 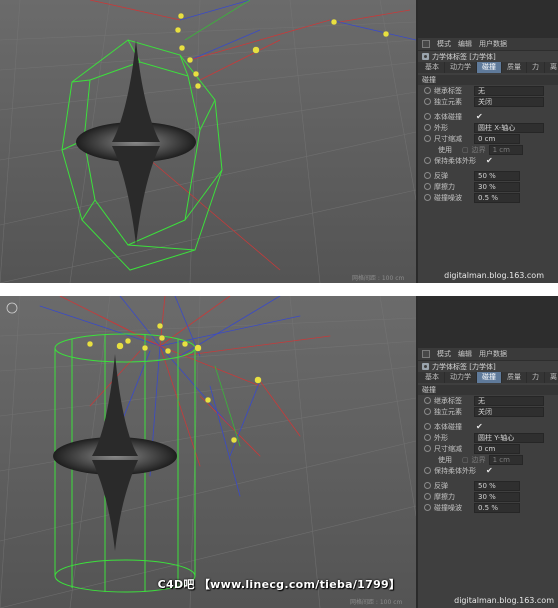 What do you see at coordinates (488, 322) in the screenshot?
I see `panel-header-area` at bounding box center [488, 322].